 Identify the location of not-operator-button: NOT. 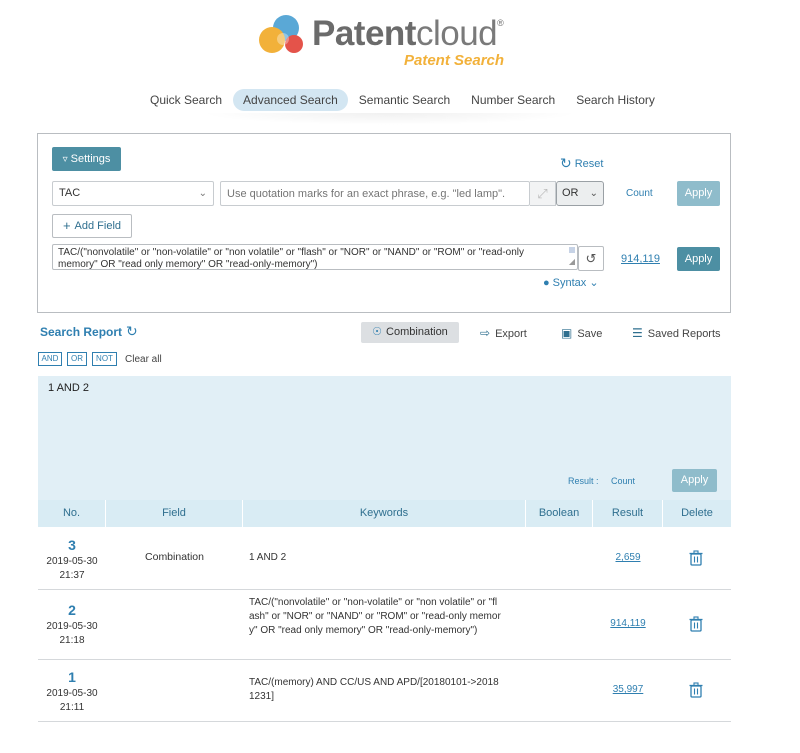
(104, 359).